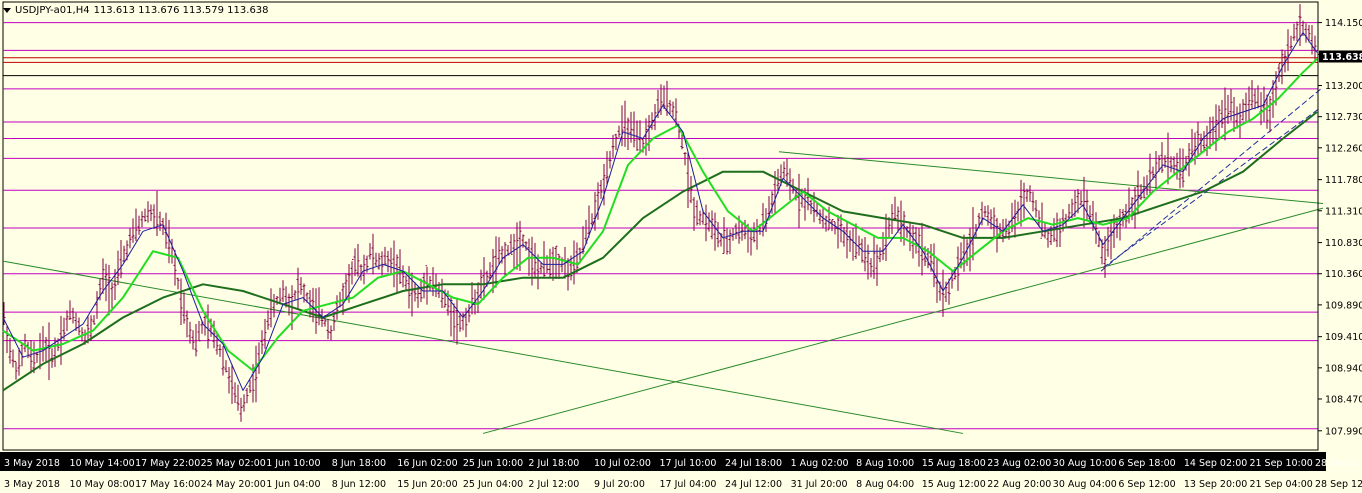  I want to click on time-label-top: 25 May 02:00, so click(233, 463).